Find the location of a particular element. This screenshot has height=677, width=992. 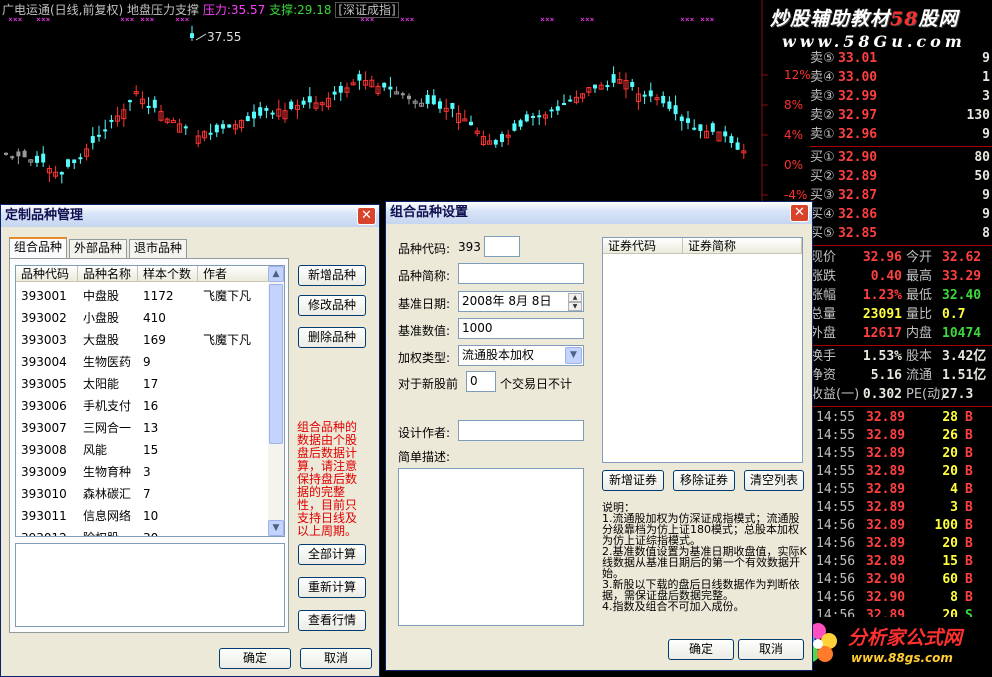

desc-label: 简单描述: is located at coordinates (424, 457).